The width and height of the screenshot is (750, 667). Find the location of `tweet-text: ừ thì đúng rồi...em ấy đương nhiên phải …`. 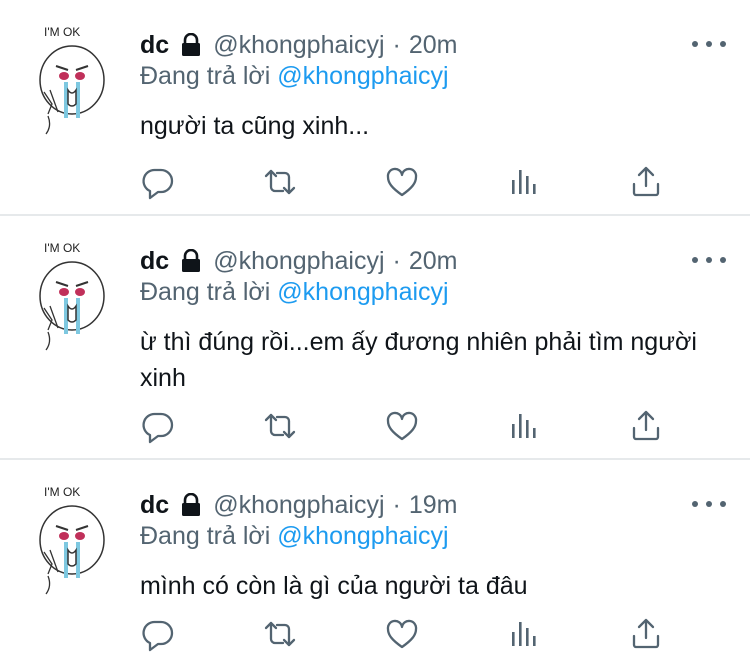

tweet-text: ừ thì đúng rồi...em ấy đương nhiên phải … is located at coordinates (418, 360).